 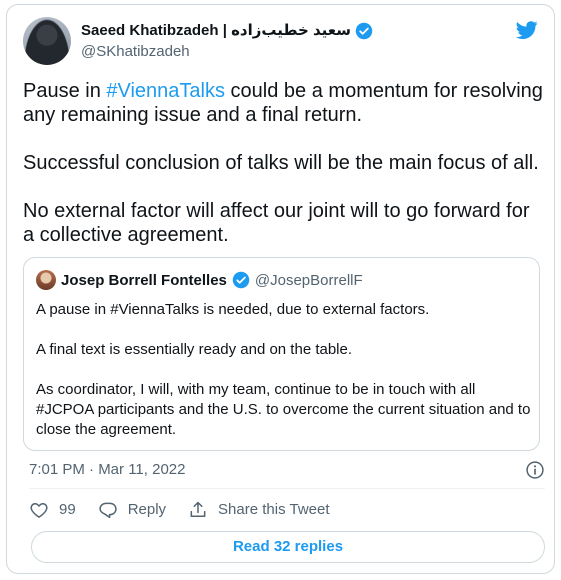 I want to click on heart-icon, so click(x=39, y=510).